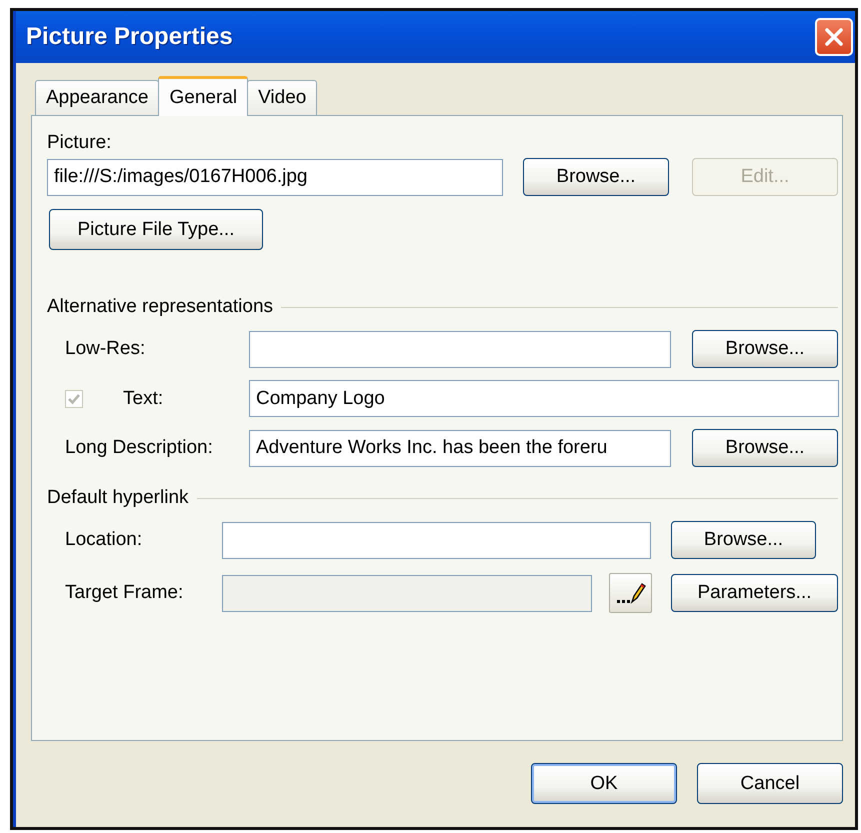 This screenshot has height=833, width=861. What do you see at coordinates (282, 97) in the screenshot?
I see `tab: Video` at bounding box center [282, 97].